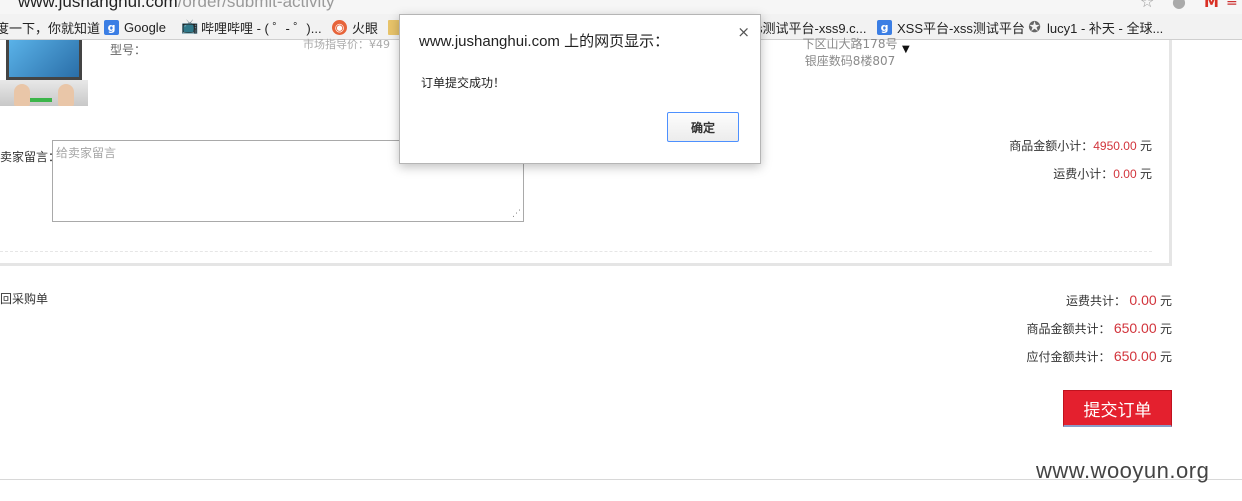  What do you see at coordinates (339, 27) in the screenshot?
I see `fire-icon: ◉` at bounding box center [339, 27].